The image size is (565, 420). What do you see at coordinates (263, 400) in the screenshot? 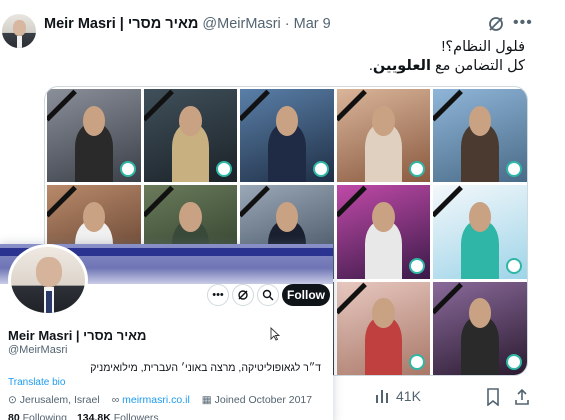
I see `joined-text: Joined October 2017` at bounding box center [263, 400].